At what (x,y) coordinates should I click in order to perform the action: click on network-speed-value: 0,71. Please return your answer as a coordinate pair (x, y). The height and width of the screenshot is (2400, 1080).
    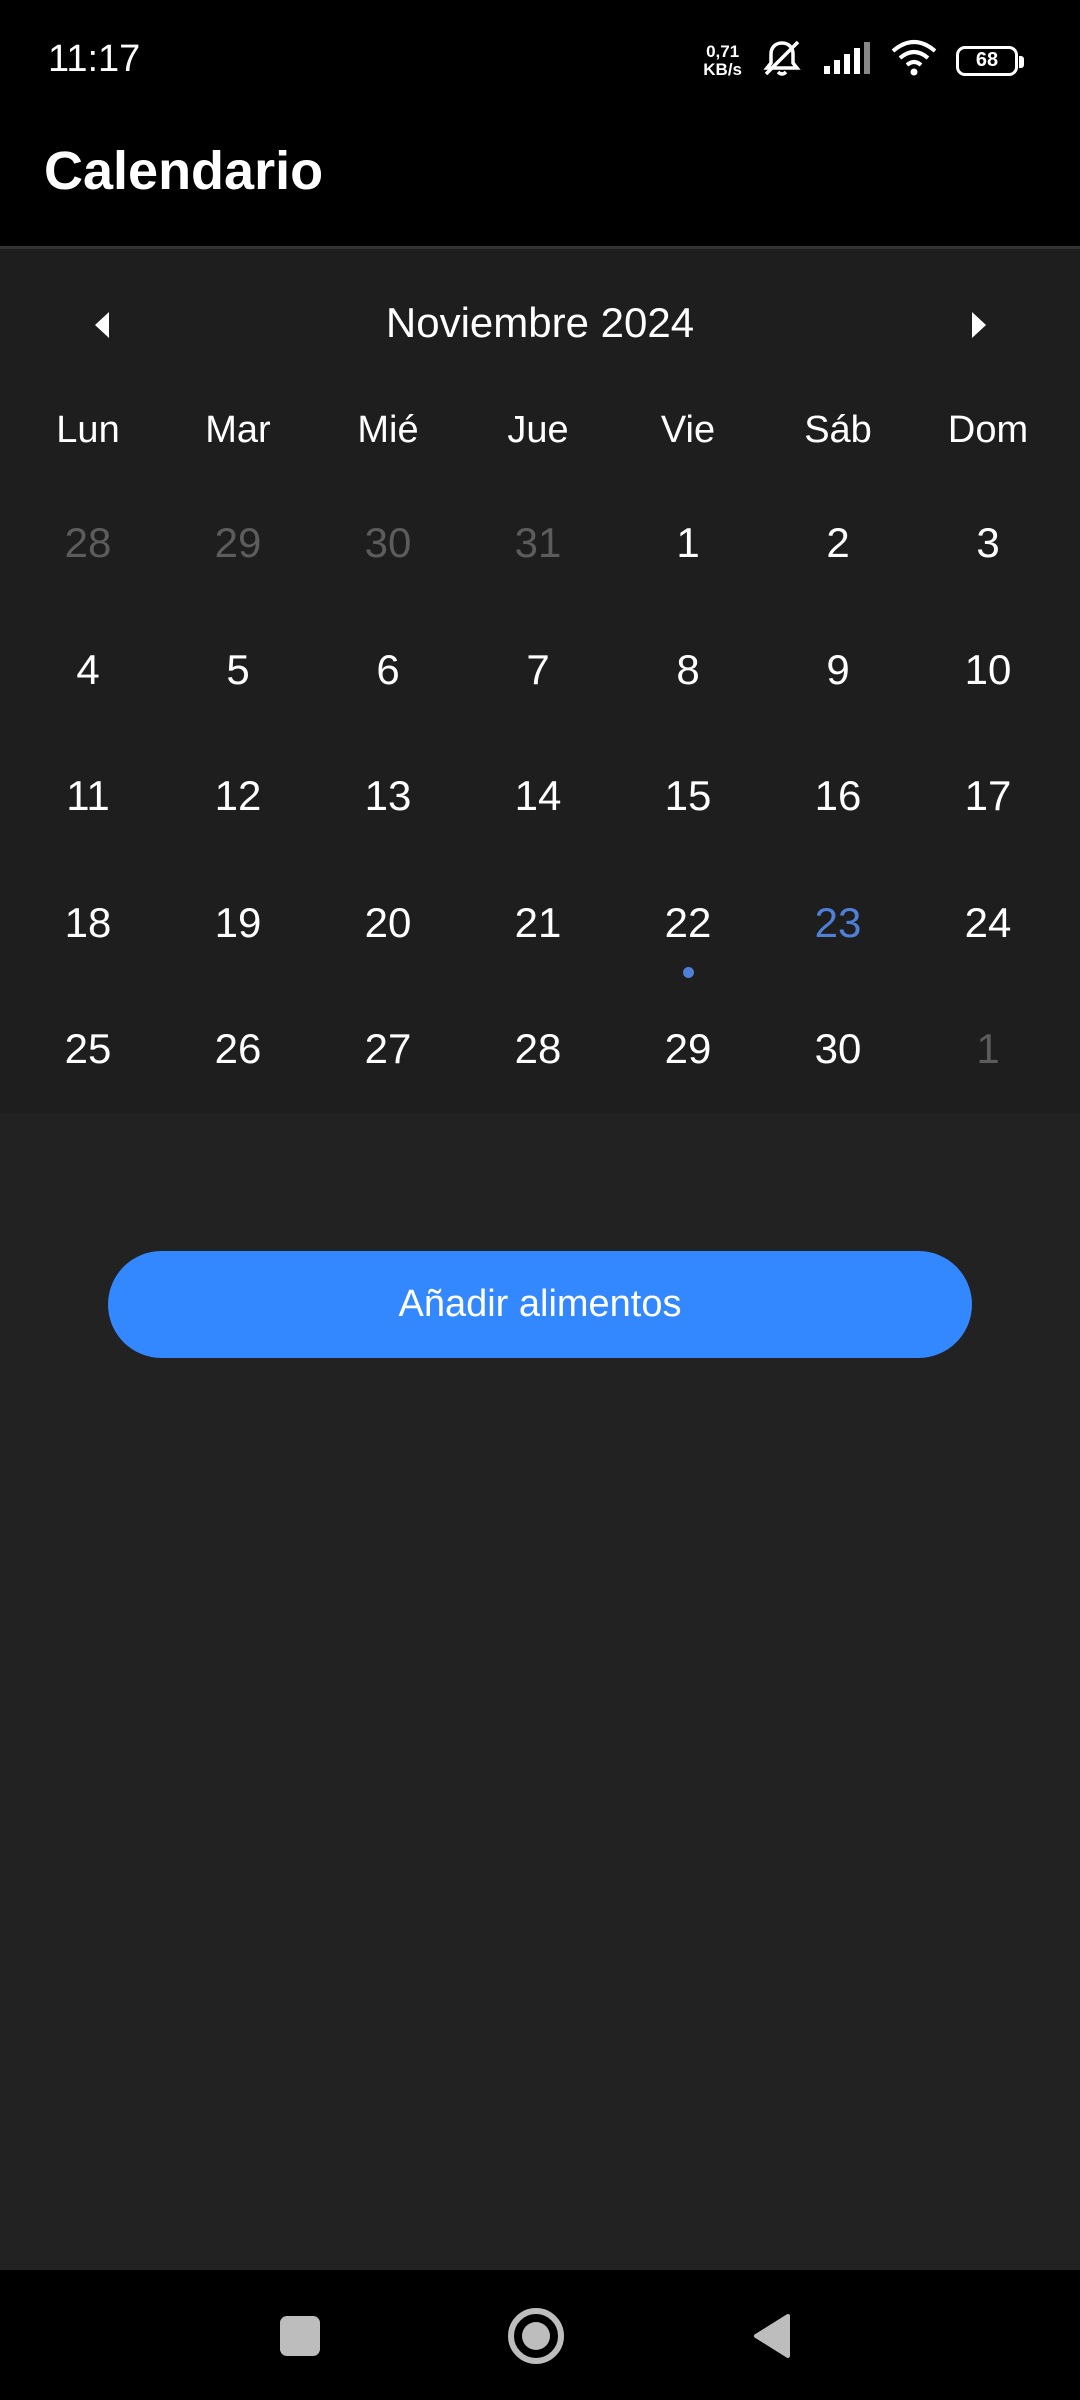
    Looking at the image, I should click on (723, 51).